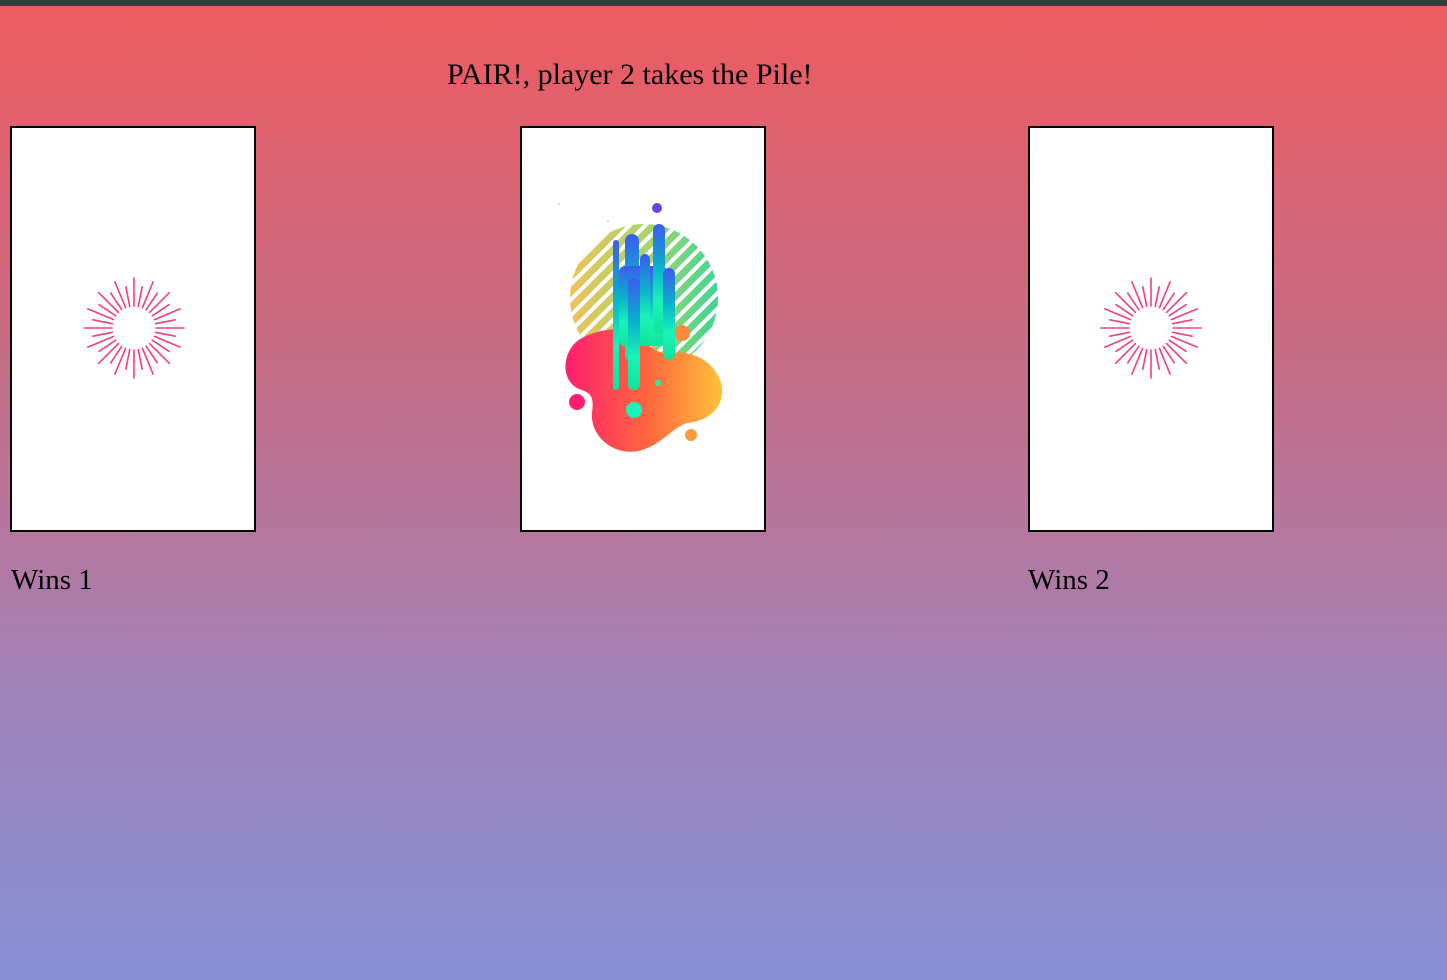  What do you see at coordinates (52, 580) in the screenshot?
I see `player-1-wins: Wins 1` at bounding box center [52, 580].